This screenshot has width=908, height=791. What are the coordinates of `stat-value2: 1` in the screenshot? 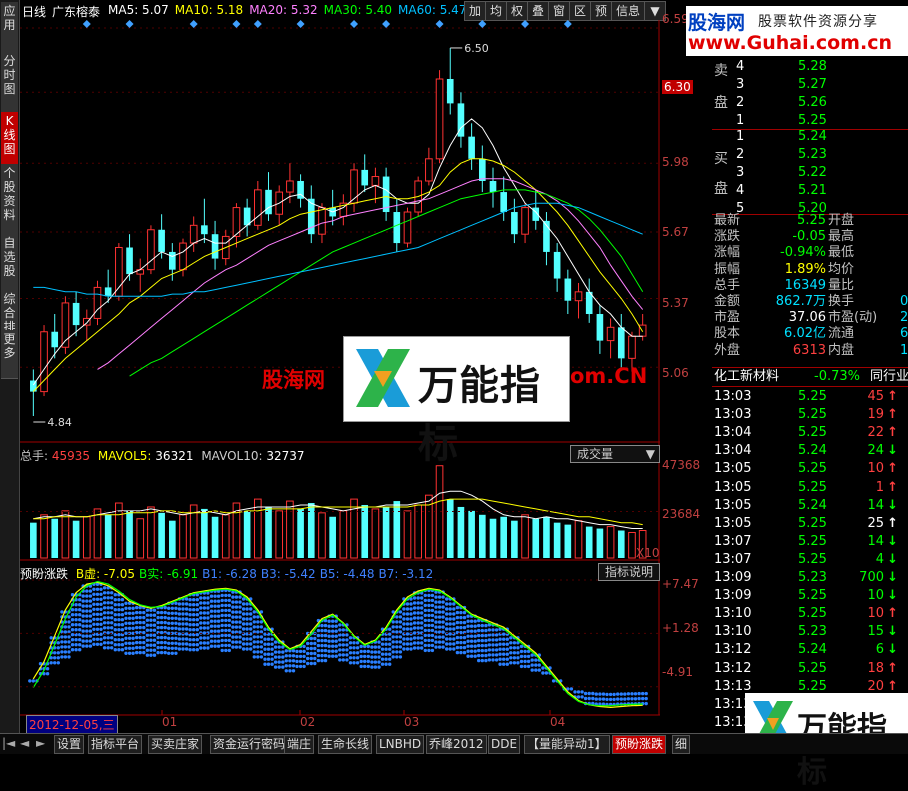 It's located at (904, 350).